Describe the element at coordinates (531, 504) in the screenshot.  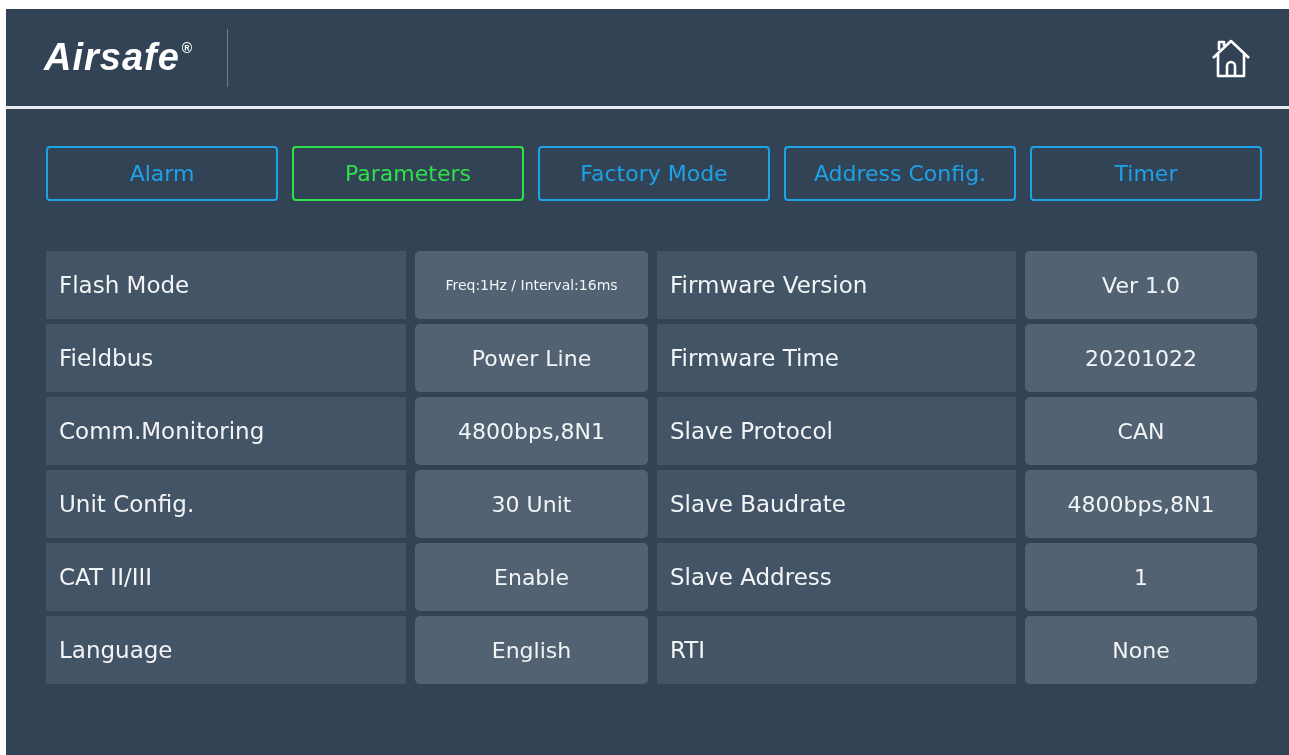
I see `parameter-value: 30 Unit` at that location.